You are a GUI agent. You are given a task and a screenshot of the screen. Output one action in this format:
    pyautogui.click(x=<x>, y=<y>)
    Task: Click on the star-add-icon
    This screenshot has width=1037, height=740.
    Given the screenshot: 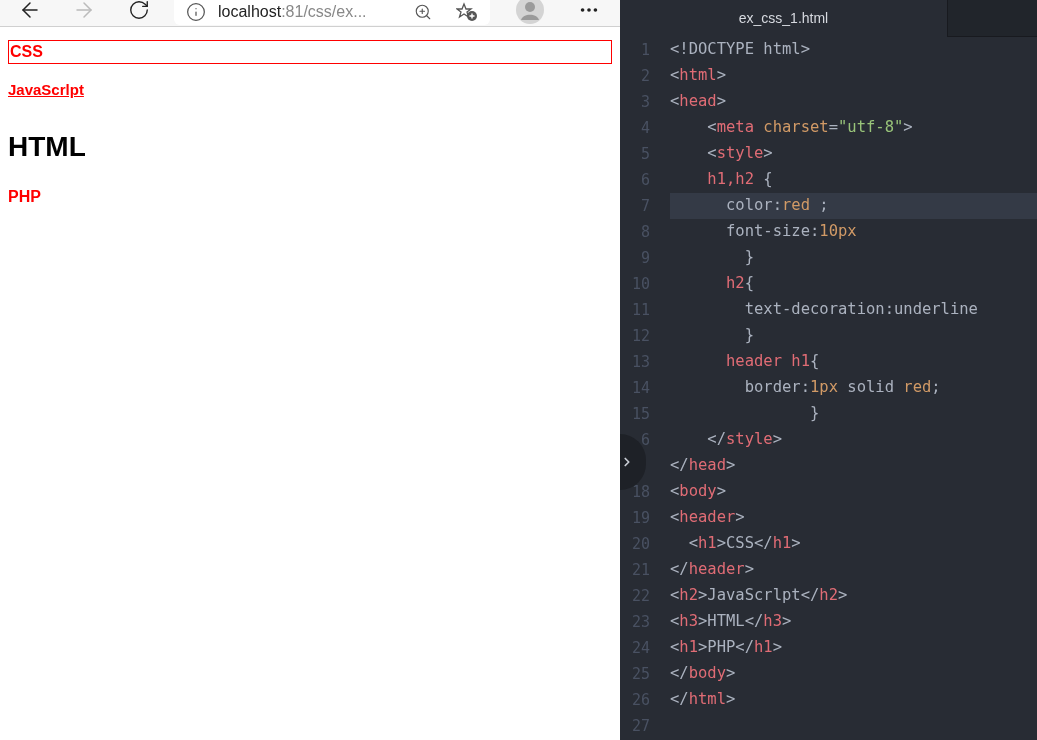 What is the action you would take?
    pyautogui.click(x=467, y=12)
    